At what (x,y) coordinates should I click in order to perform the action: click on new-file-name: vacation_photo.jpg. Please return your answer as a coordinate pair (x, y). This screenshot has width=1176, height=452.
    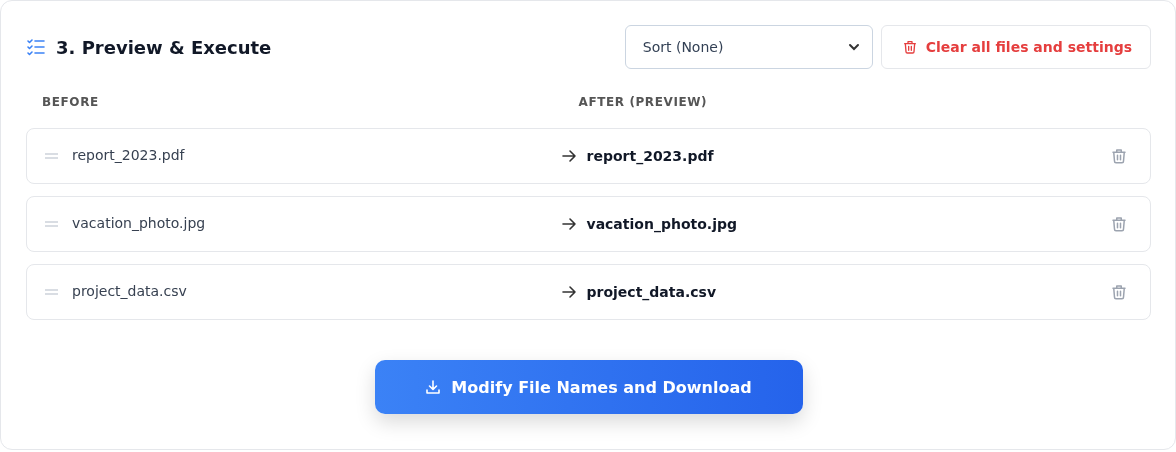
    Looking at the image, I should click on (661, 224).